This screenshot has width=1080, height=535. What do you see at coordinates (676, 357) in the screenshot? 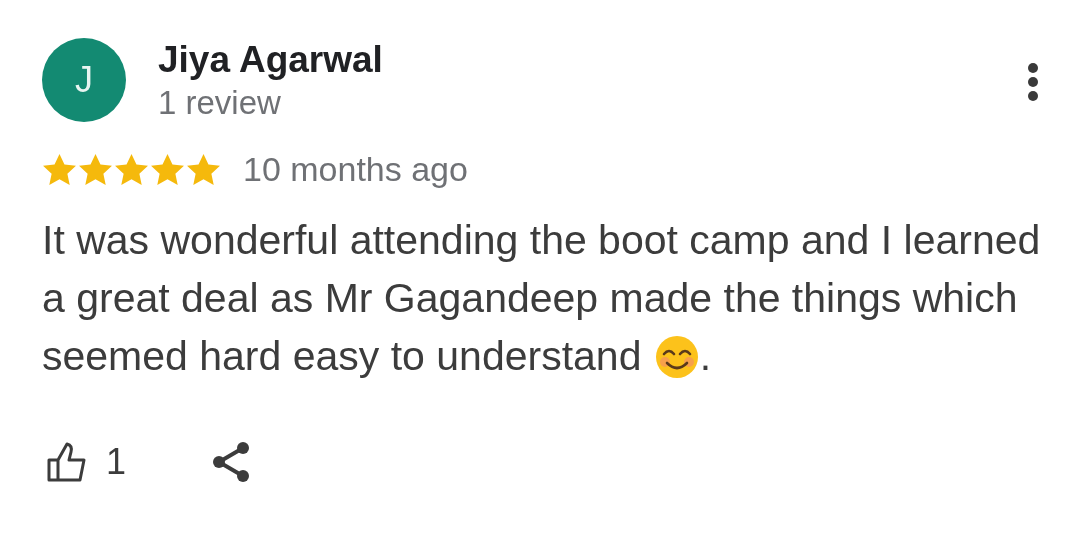
I see `smiling-face-icon` at bounding box center [676, 357].